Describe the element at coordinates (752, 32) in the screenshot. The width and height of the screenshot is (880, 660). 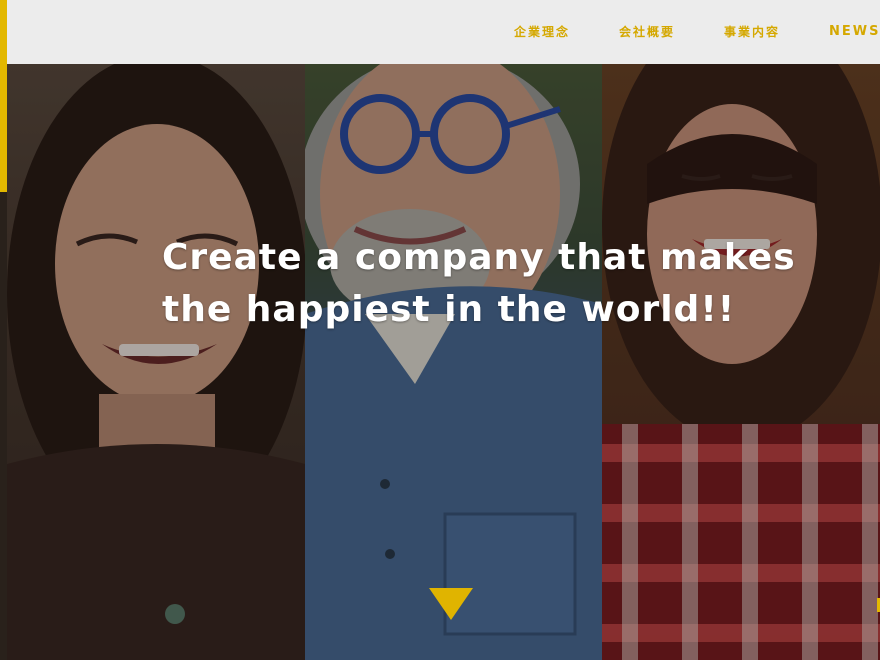
I see `nav-item-business: 事業内容` at that location.